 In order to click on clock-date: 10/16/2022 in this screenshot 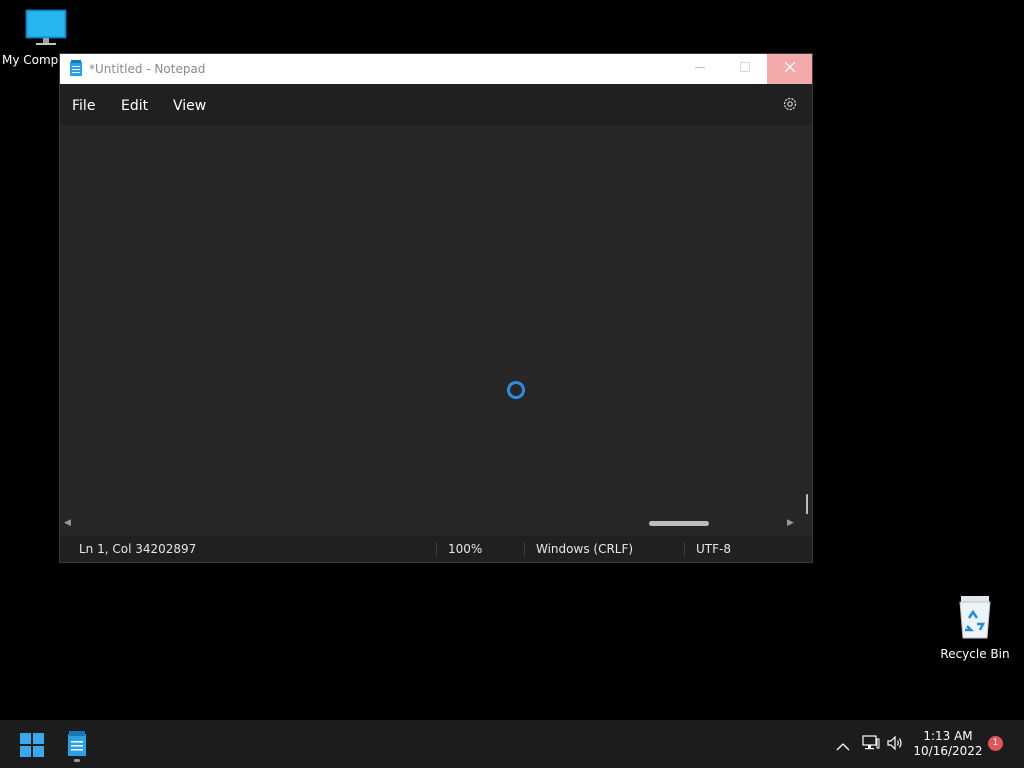, I will do `click(948, 751)`.